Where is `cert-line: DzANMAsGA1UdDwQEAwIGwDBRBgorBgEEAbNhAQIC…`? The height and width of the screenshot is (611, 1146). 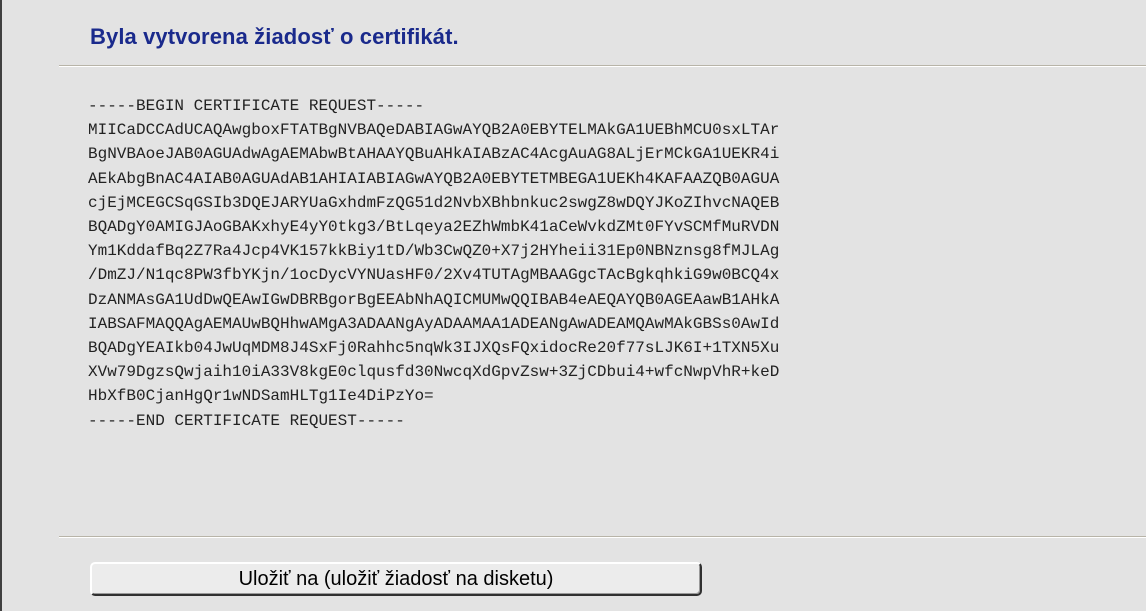
cert-line: DzANMAsGA1UdDwQEAwIGwDBRBgorBgEEAbNhAQIC… is located at coordinates (434, 299).